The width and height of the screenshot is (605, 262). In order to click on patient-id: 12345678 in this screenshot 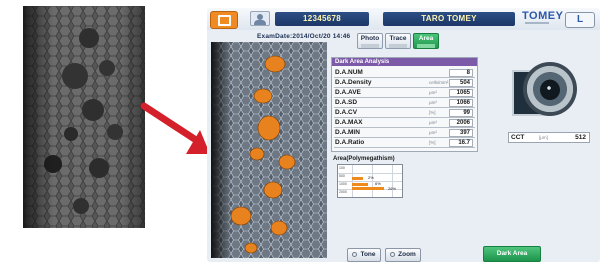, I will do `click(322, 18)`.